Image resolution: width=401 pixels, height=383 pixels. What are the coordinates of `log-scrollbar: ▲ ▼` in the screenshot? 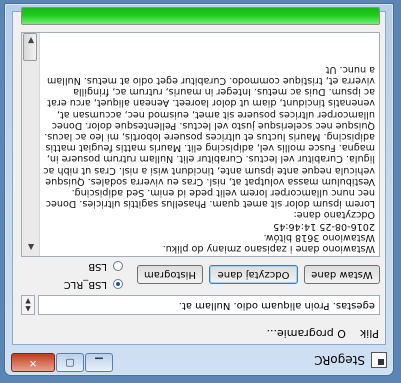 It's located at (31, 144).